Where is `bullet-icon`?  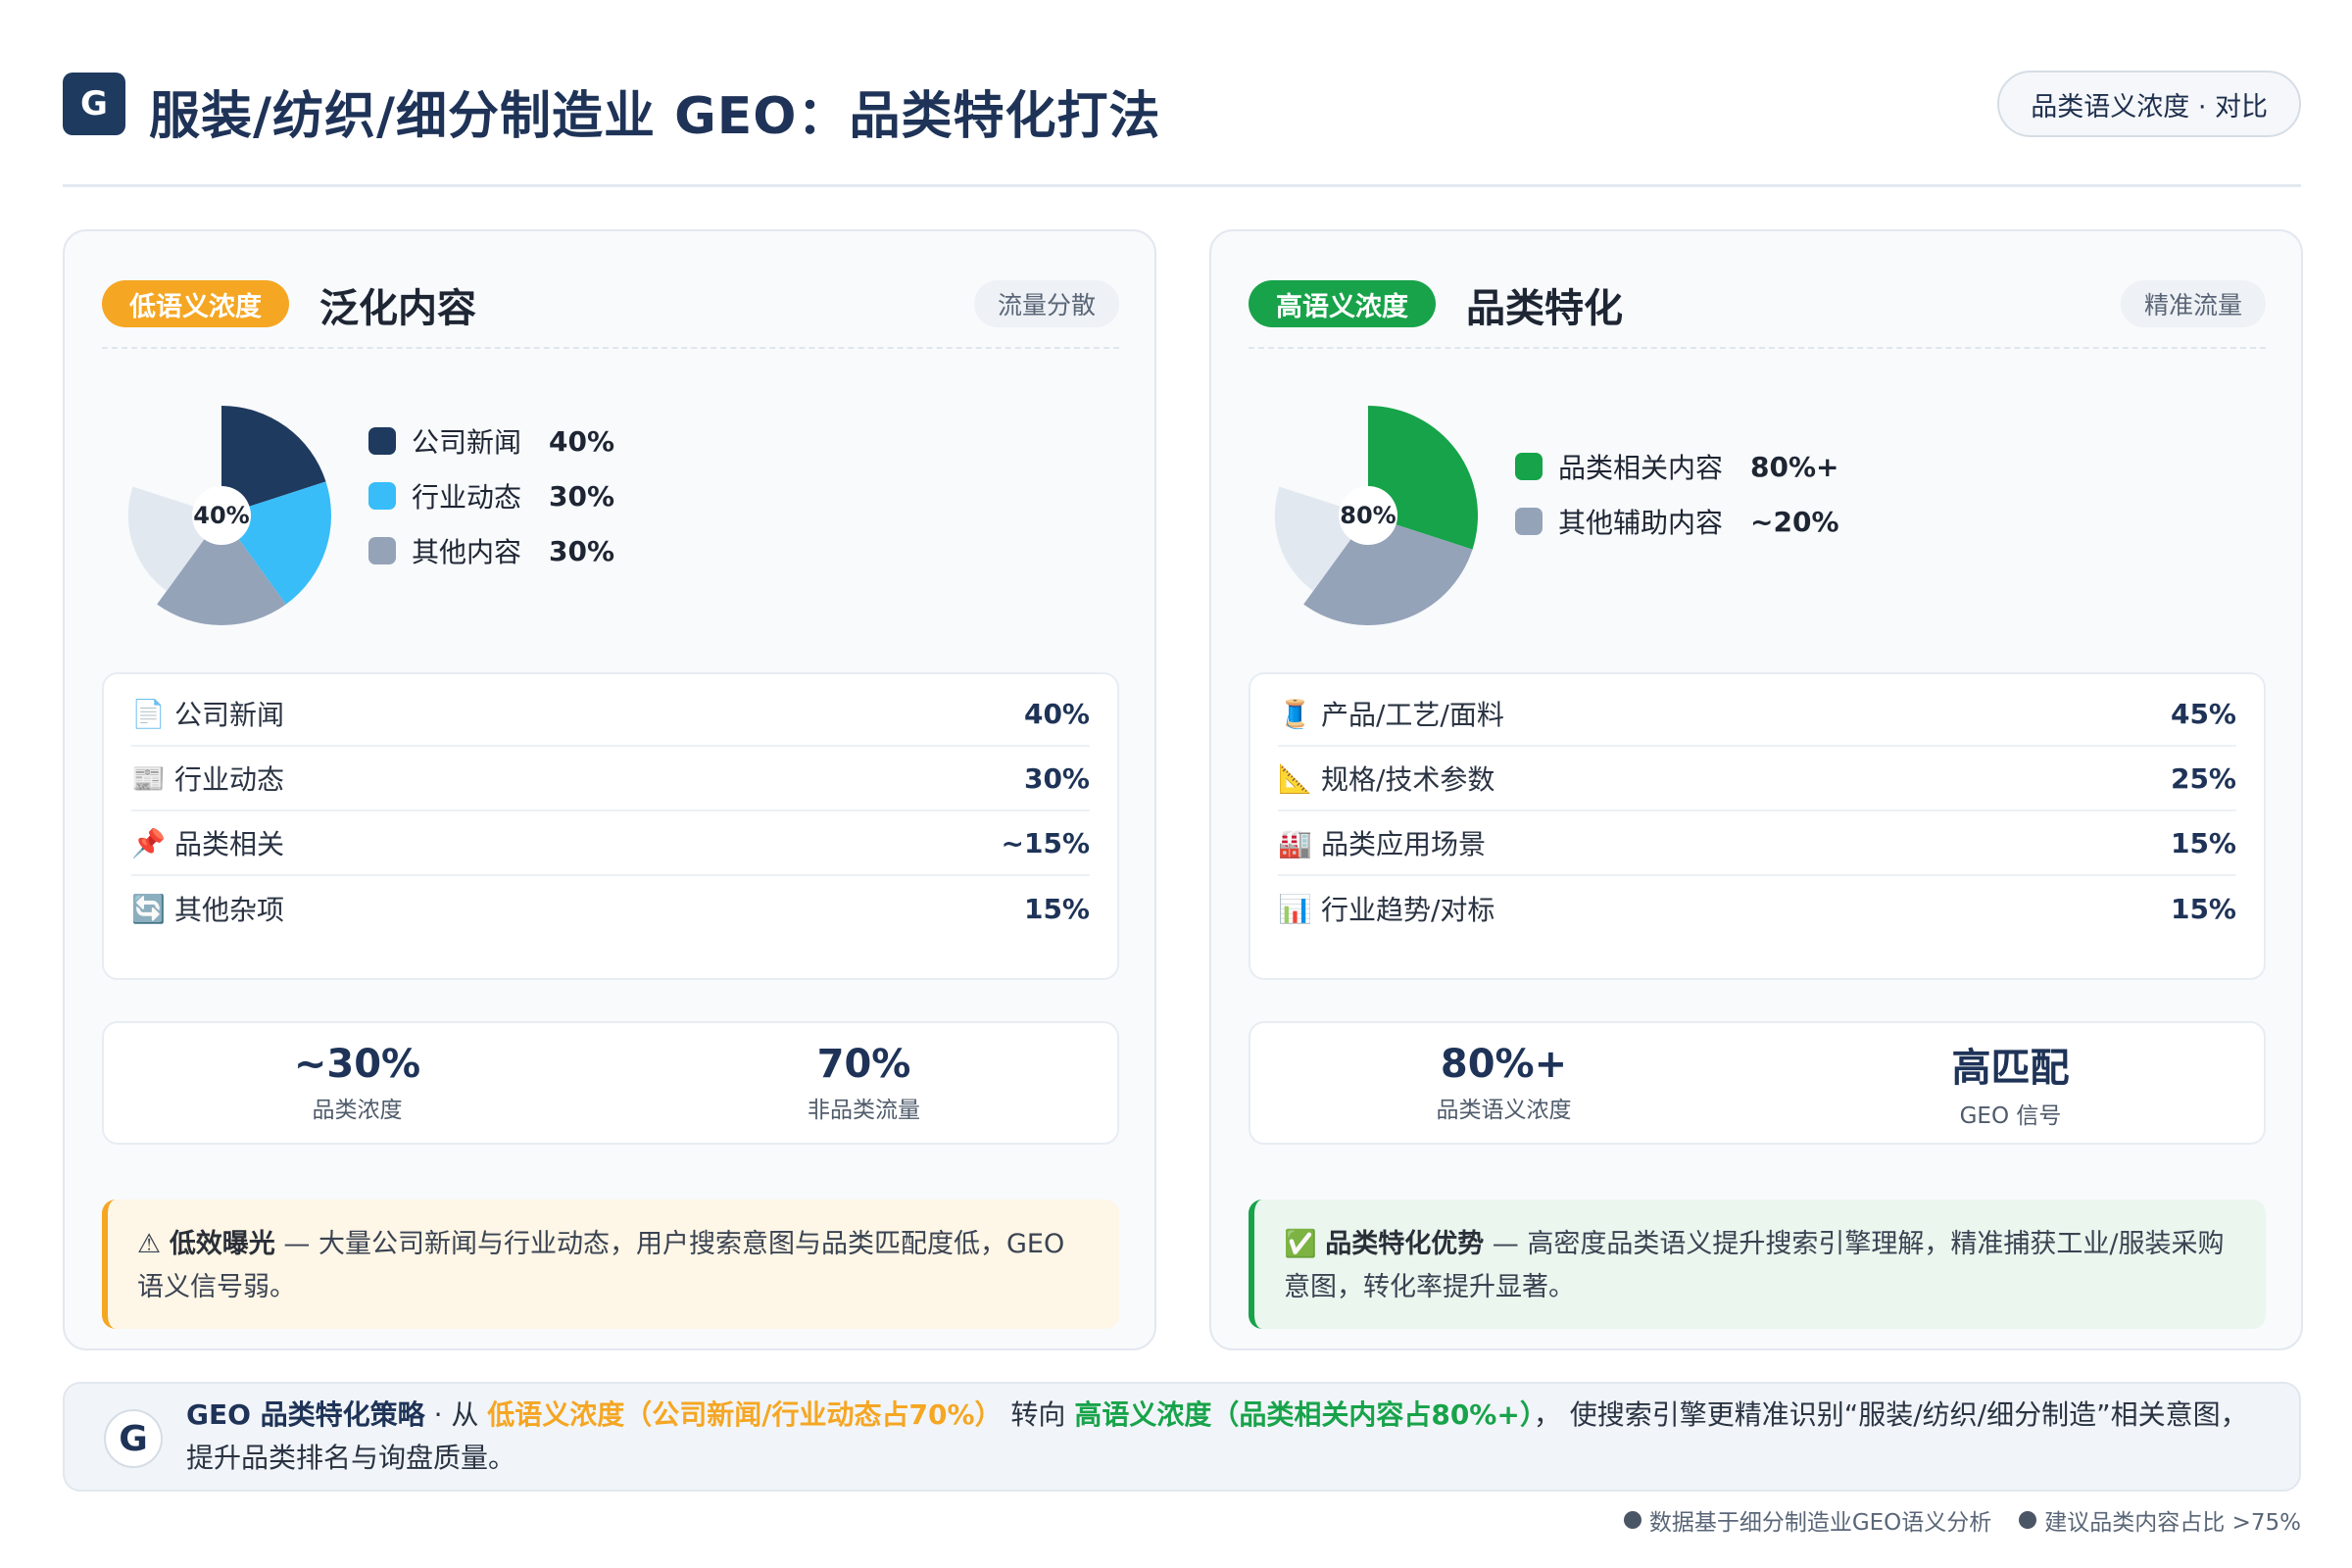
bullet-icon is located at coordinates (2028, 1520).